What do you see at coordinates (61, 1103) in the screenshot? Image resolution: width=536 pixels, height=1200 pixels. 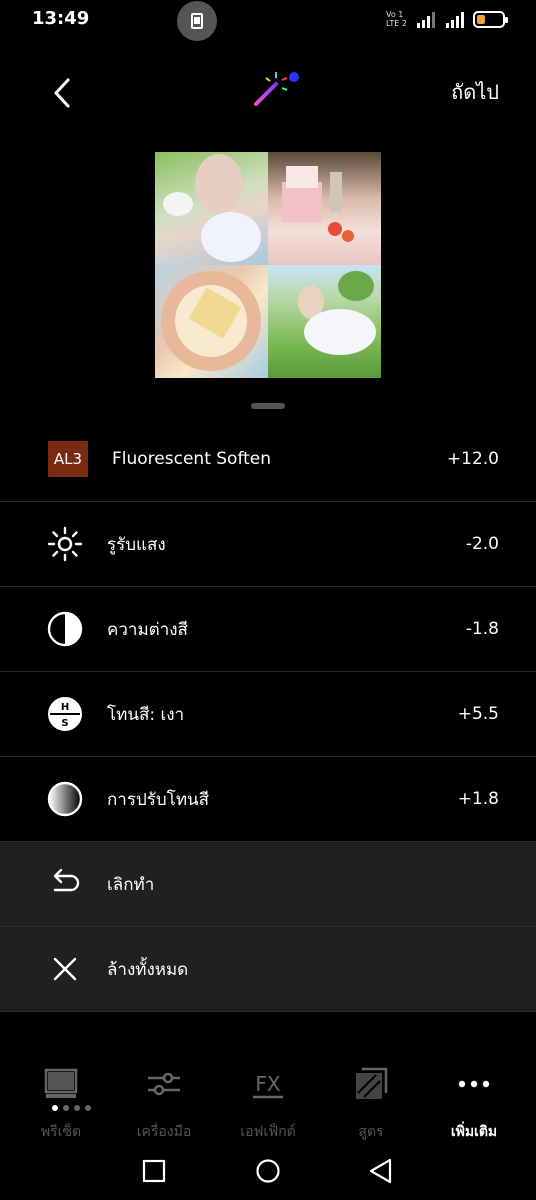 I see `tab-presets: พรีเซ็ต` at bounding box center [61, 1103].